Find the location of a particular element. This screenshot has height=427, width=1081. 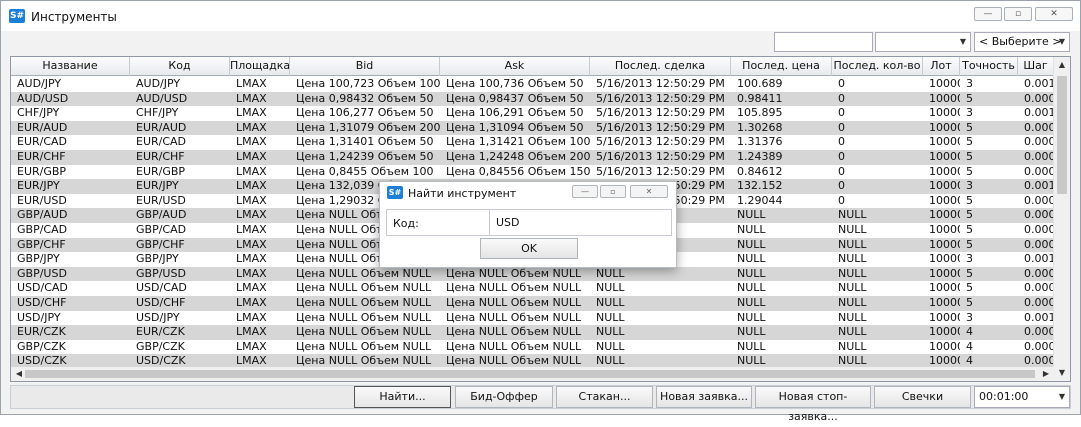

window-title: Инструменты is located at coordinates (74, 17).